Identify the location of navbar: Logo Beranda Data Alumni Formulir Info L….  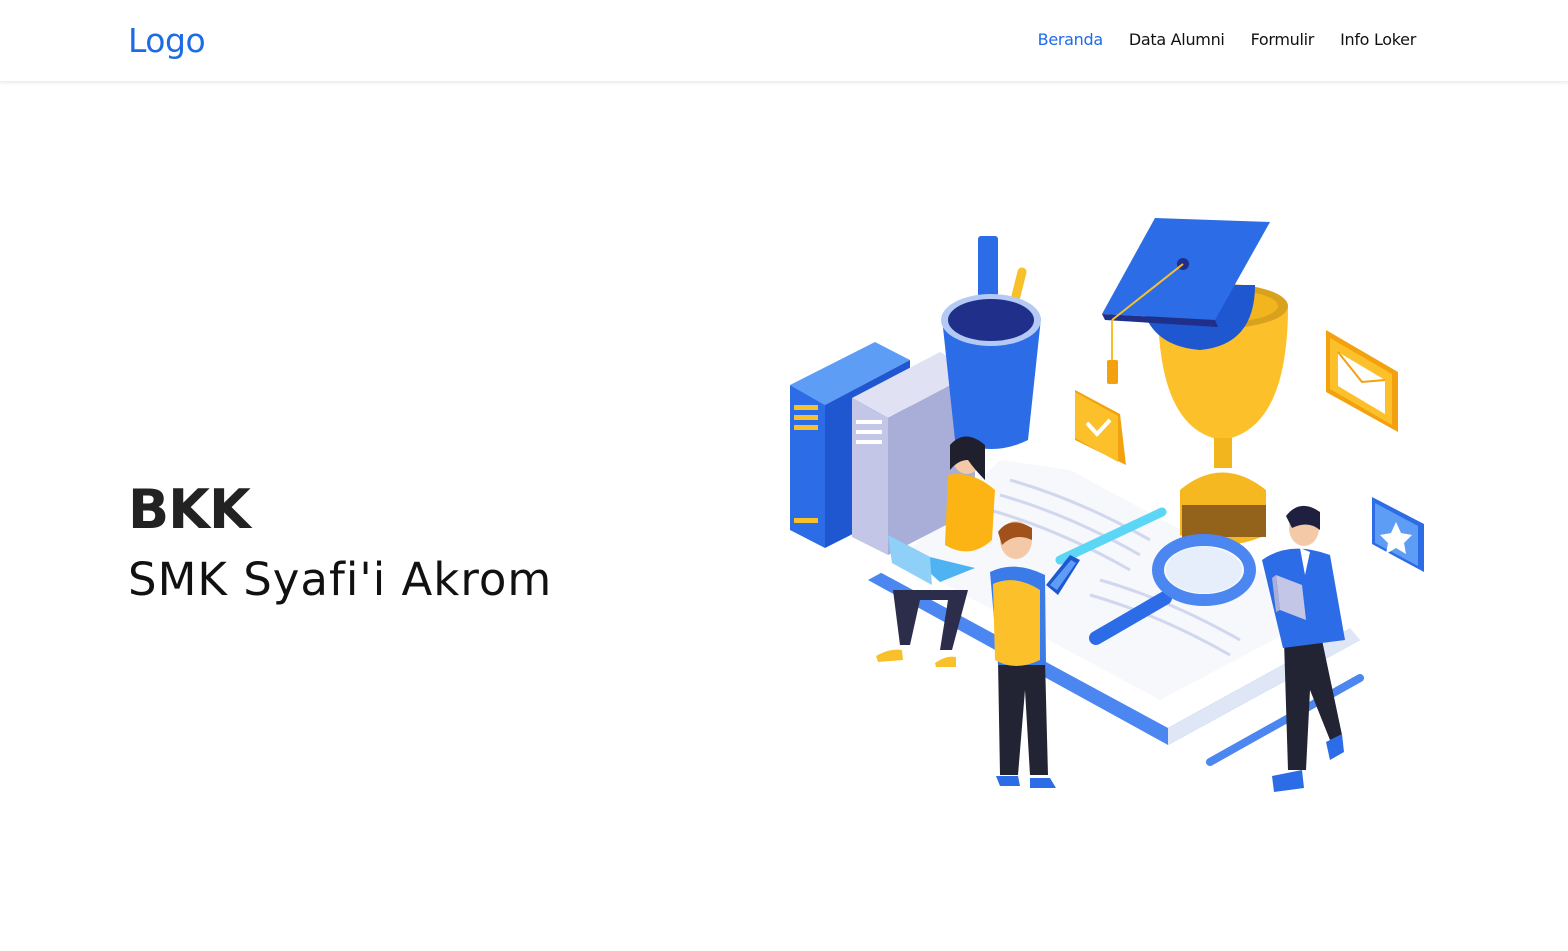
(784, 41).